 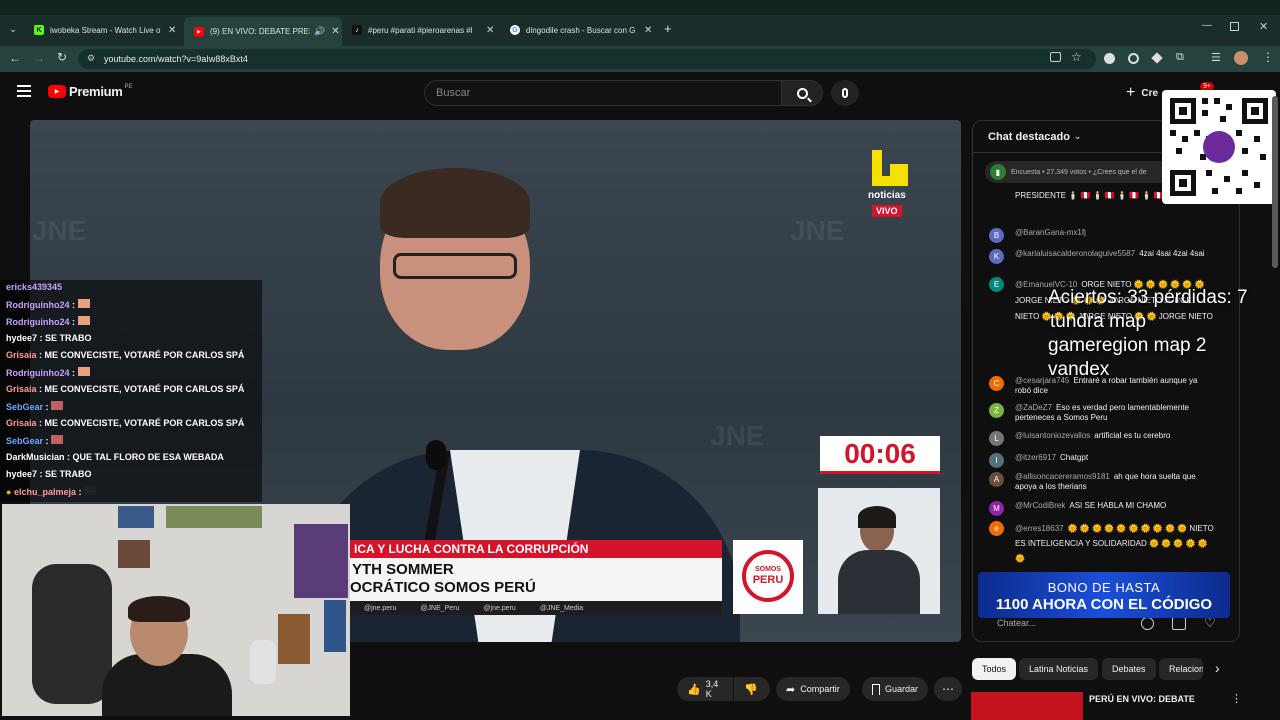 What do you see at coordinates (13, 29) in the screenshot?
I see `tab-list-button: ⌄` at bounding box center [13, 29].